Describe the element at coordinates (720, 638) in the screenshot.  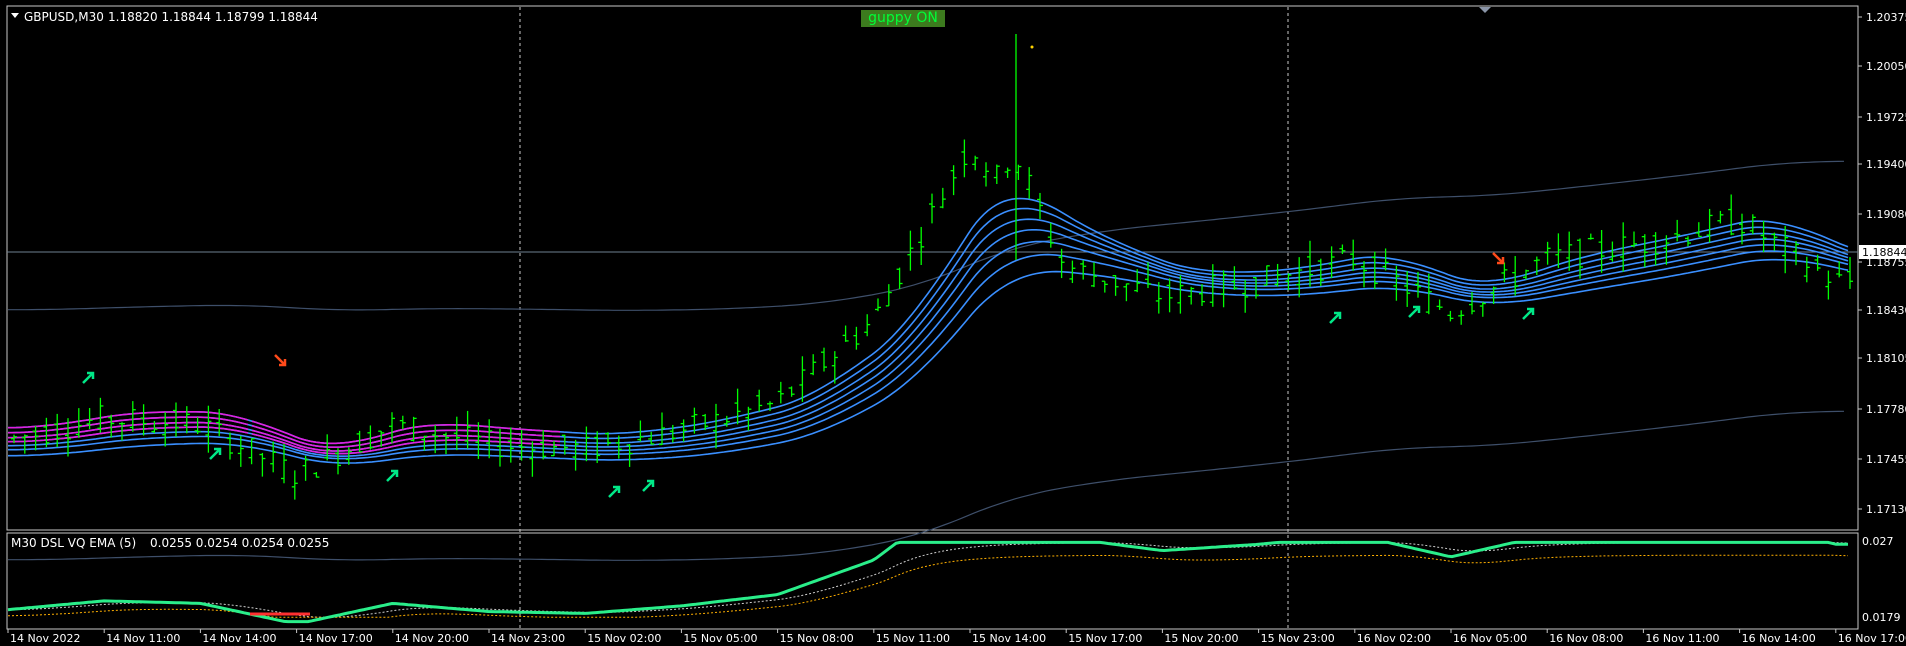
I see `time-tick-label: 15 Nov 05:00` at that location.